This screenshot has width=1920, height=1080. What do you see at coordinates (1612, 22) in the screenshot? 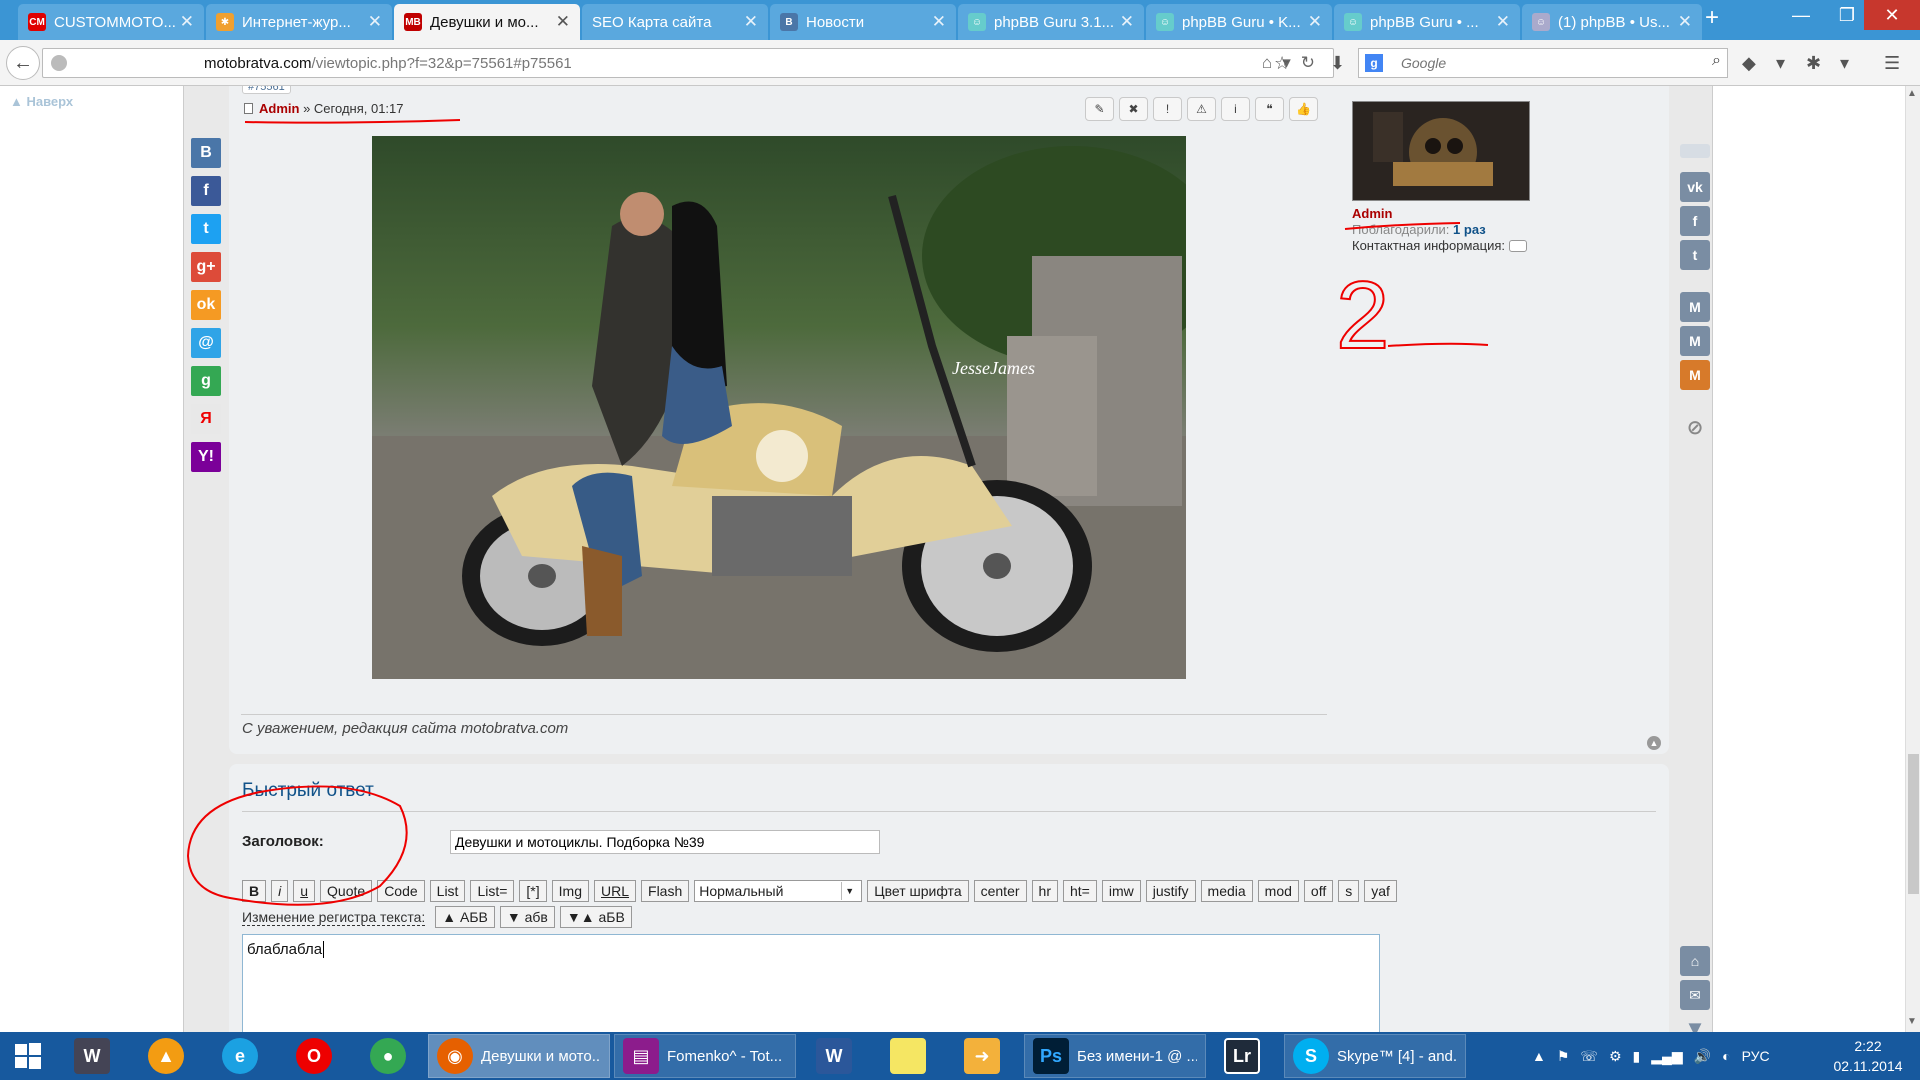
I see `tab-phpbb-users: ☺ (1) phpBB • Us... ✕` at bounding box center [1612, 22].